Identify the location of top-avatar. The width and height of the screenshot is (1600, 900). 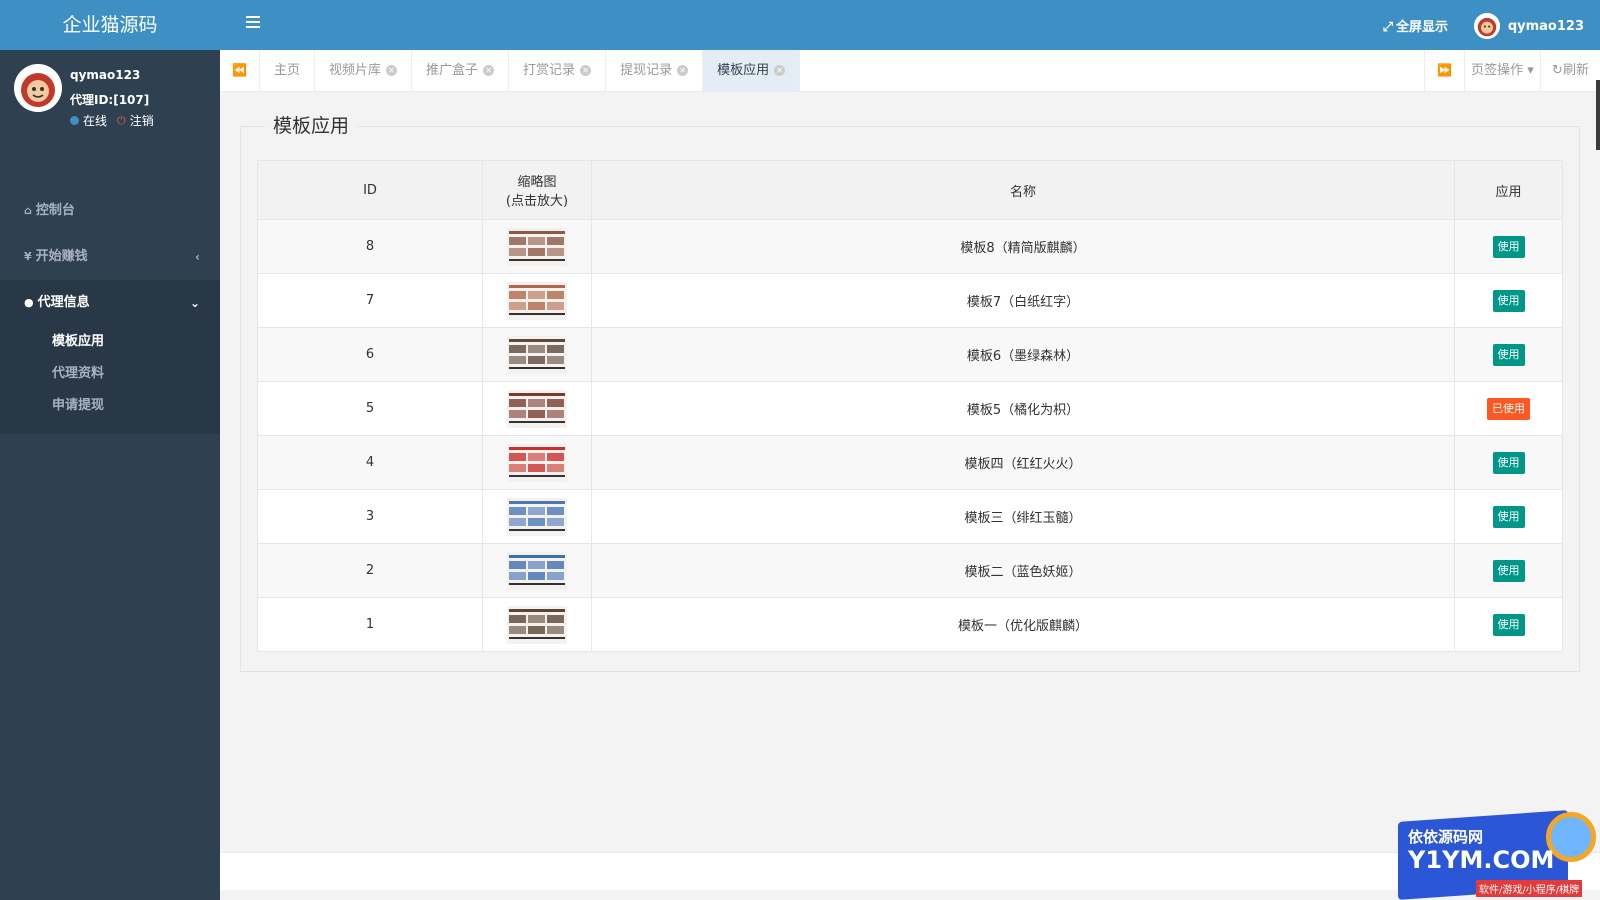
(1486, 26).